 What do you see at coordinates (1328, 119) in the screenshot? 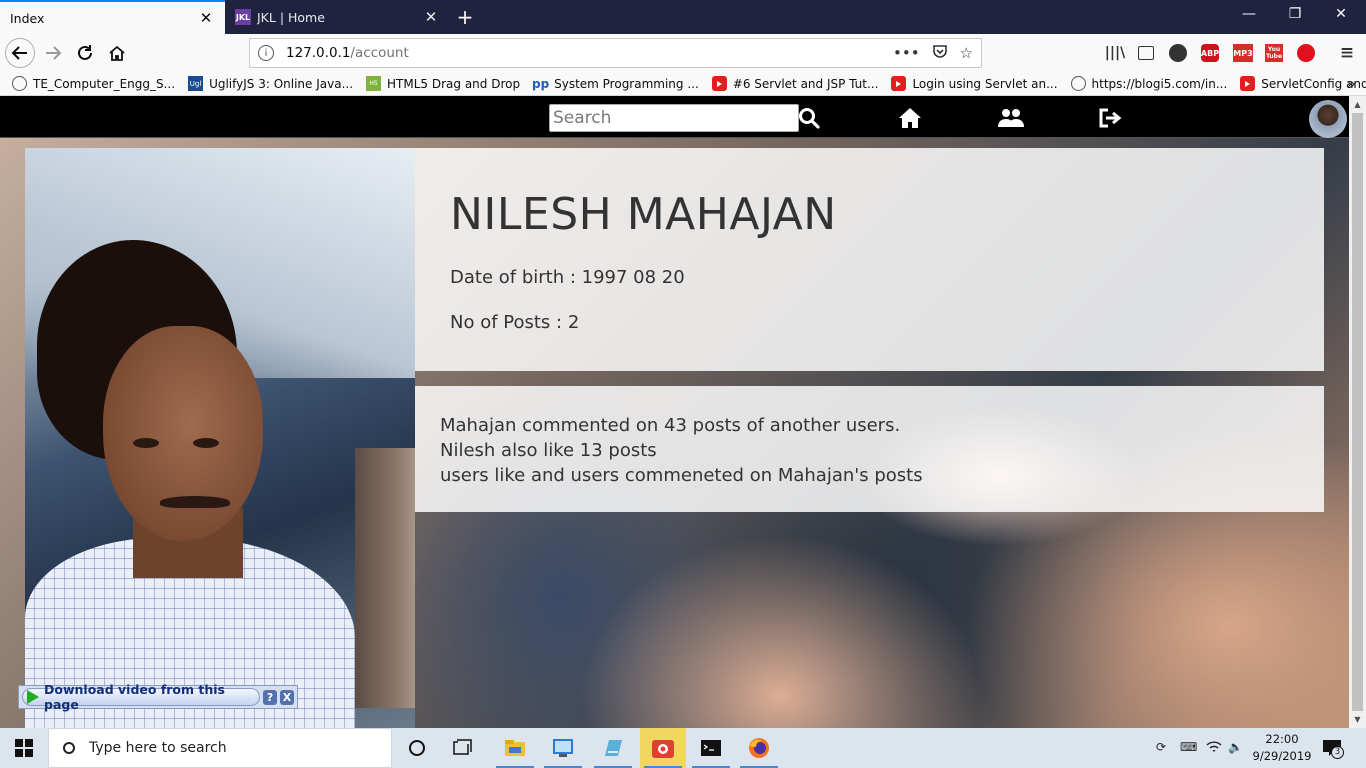
I see `avatar` at bounding box center [1328, 119].